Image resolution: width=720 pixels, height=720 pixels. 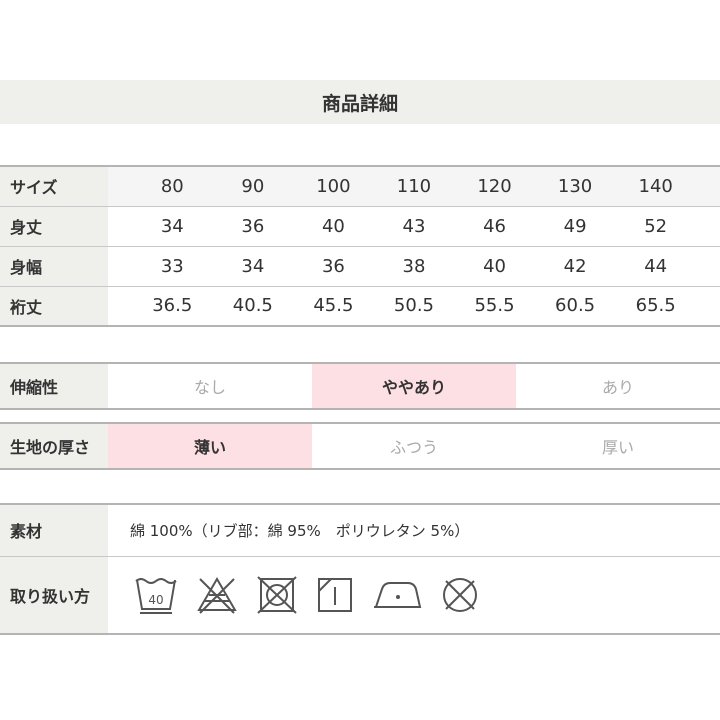 What do you see at coordinates (54, 226) in the screenshot?
I see `row-label-length: 身丈` at bounding box center [54, 226].